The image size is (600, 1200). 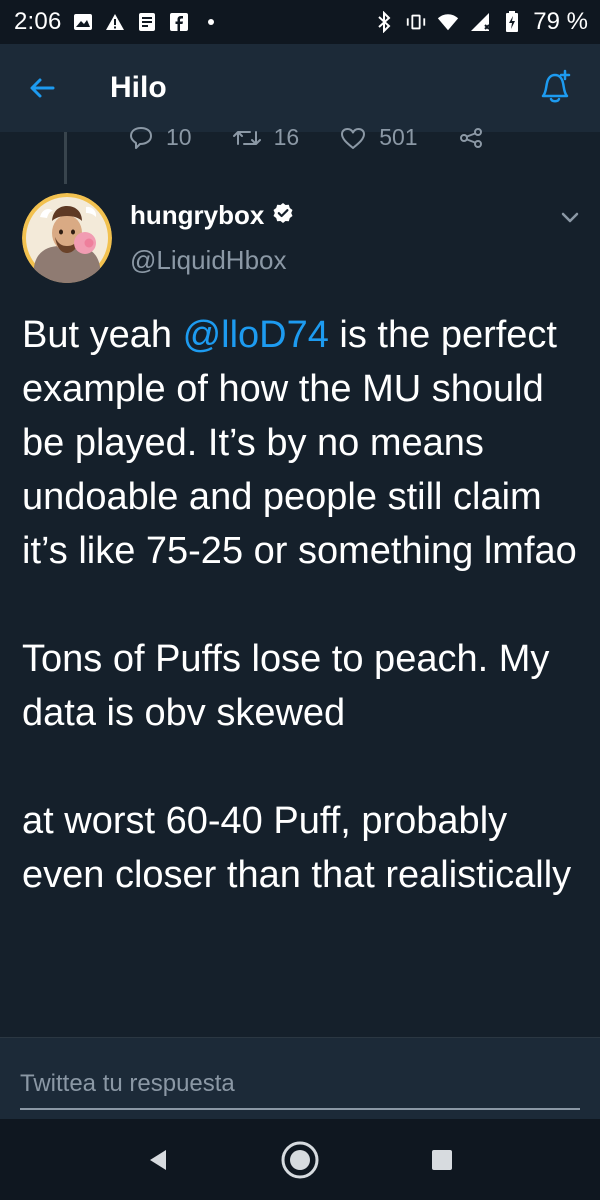 What do you see at coordinates (300, 1085) in the screenshot?
I see `reply-input` at bounding box center [300, 1085].